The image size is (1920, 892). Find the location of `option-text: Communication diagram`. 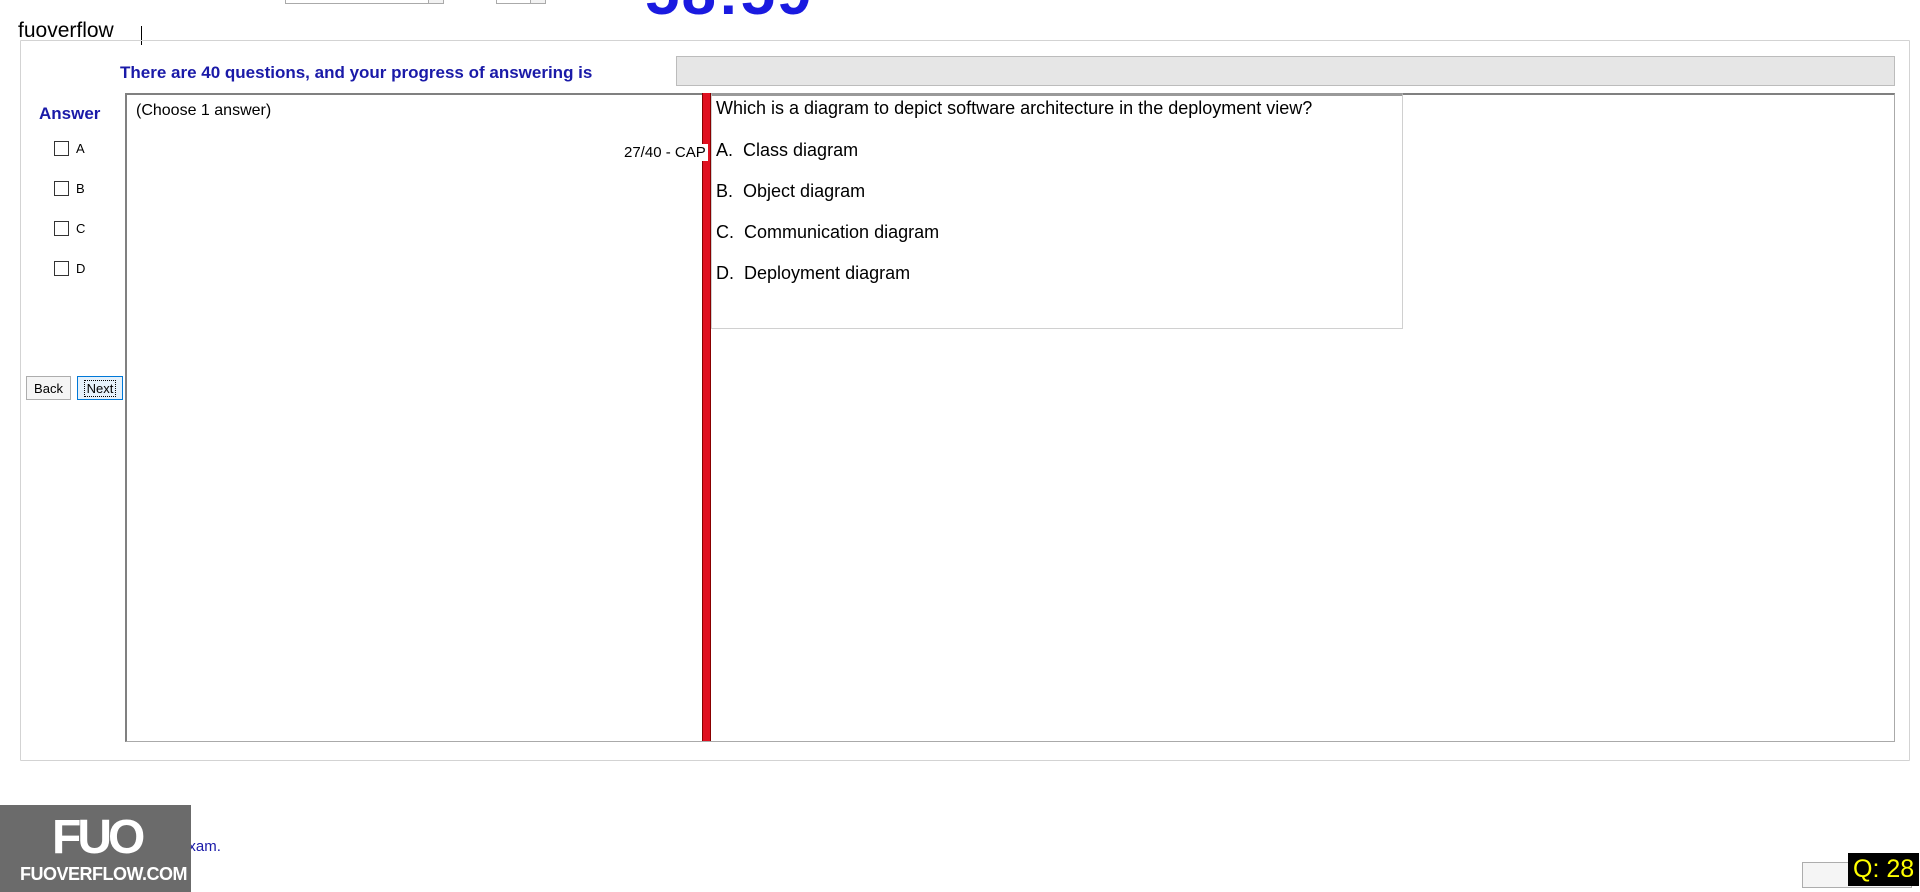

option-text: Communication diagram is located at coordinates (842, 232).